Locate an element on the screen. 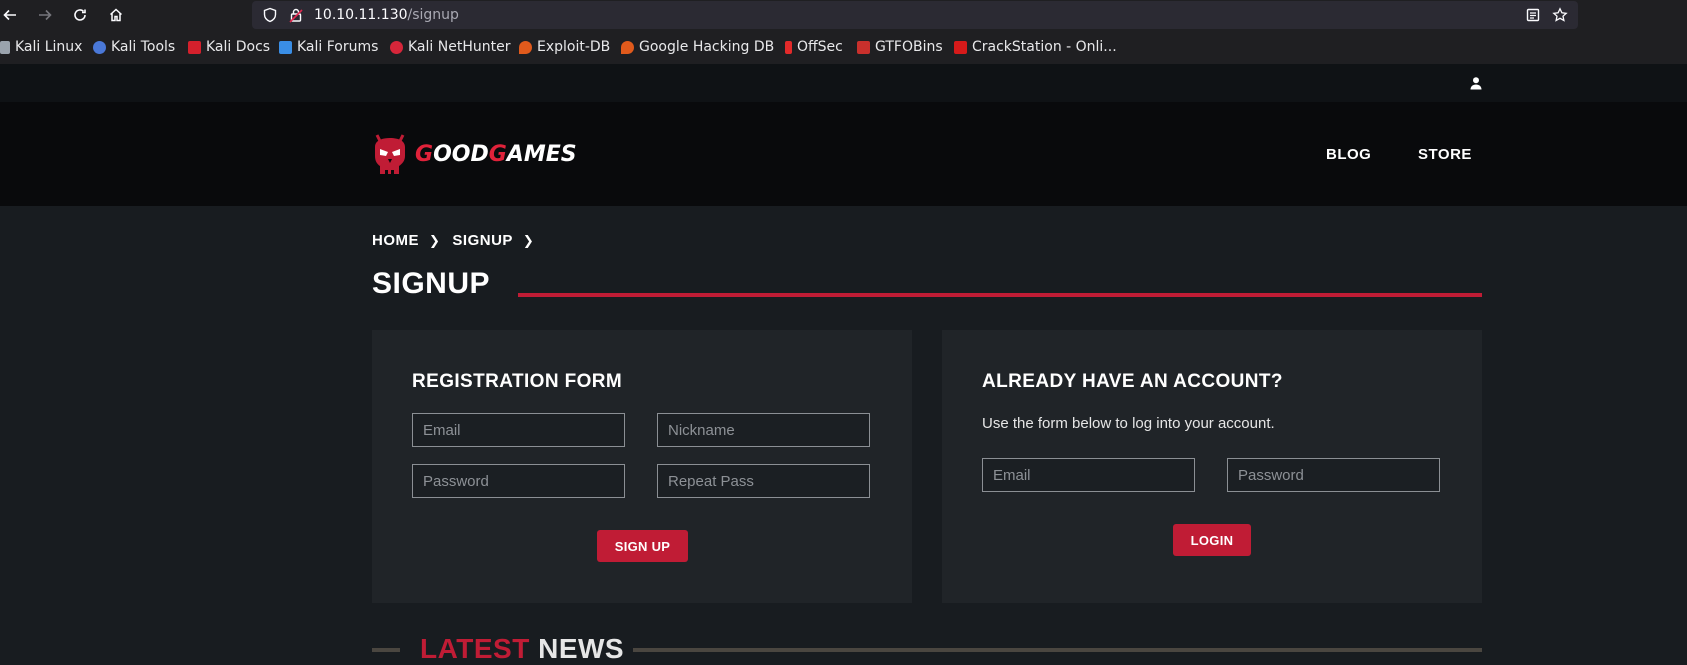 This screenshot has height=665, width=1687. breadcrumb: HOME ❯ SIGNUP ❯ is located at coordinates (459, 240).